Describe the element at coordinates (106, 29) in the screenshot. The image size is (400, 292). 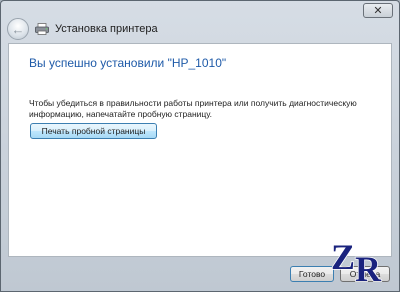
I see `window-title: Установка принтера` at that location.